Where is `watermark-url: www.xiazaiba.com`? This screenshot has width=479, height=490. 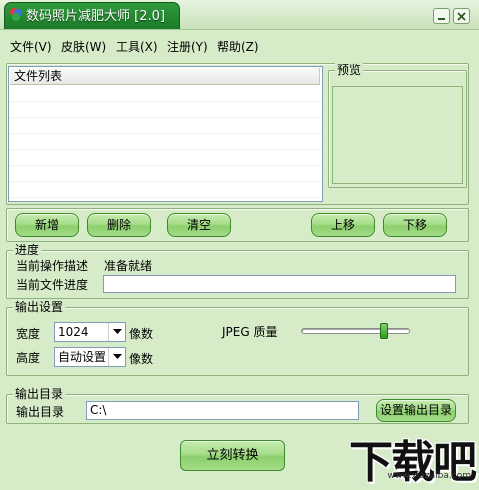
watermark-url: www.xiazaiba.com is located at coordinates (429, 476).